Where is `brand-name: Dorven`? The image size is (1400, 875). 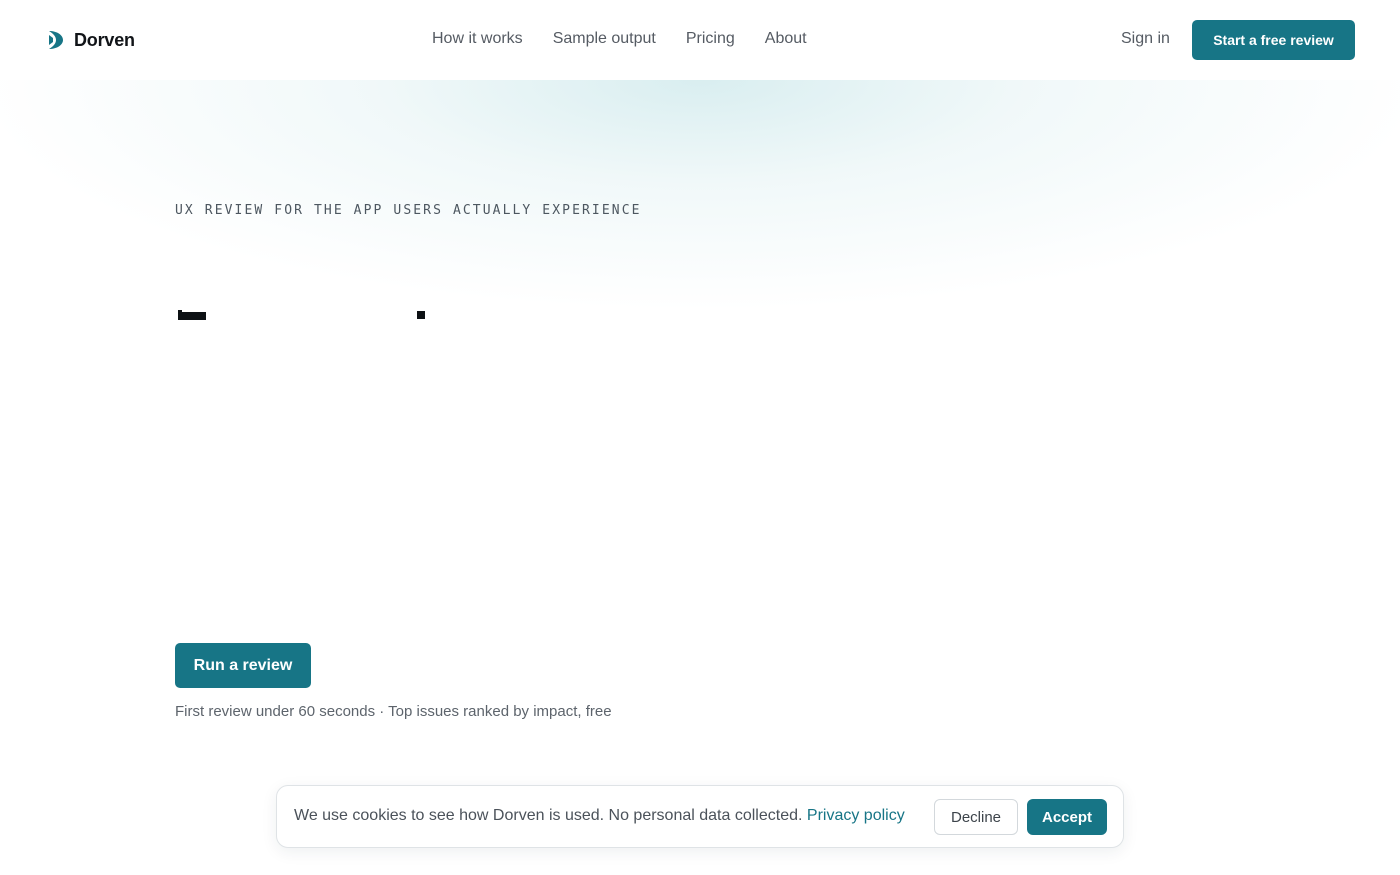
brand-name: Dorven is located at coordinates (104, 39).